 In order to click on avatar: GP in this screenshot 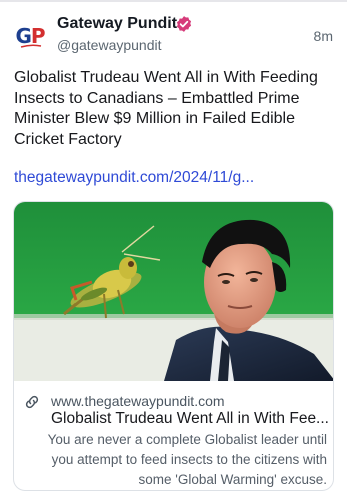, I will do `click(30, 36)`.